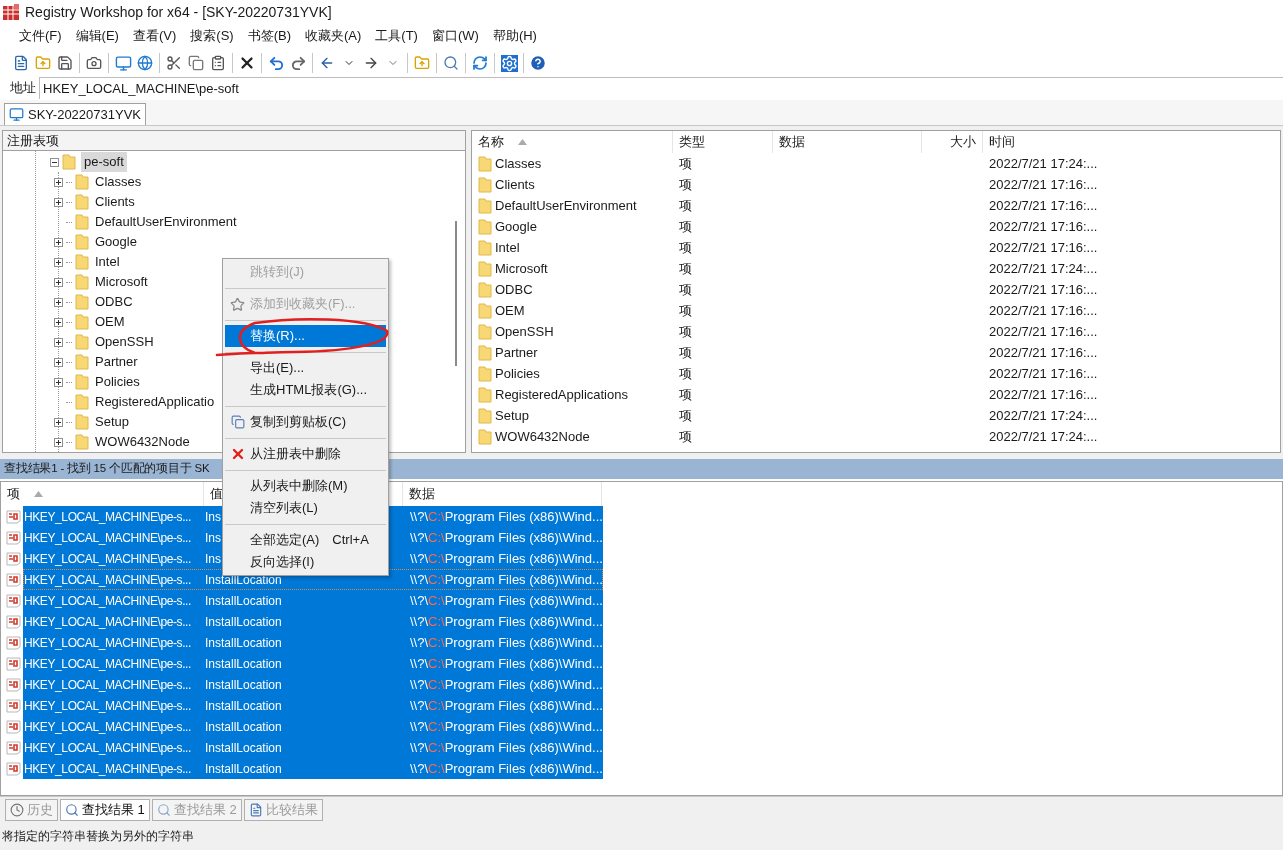 The height and width of the screenshot is (850, 1283). I want to click on address-label: 地址, so click(23, 88).